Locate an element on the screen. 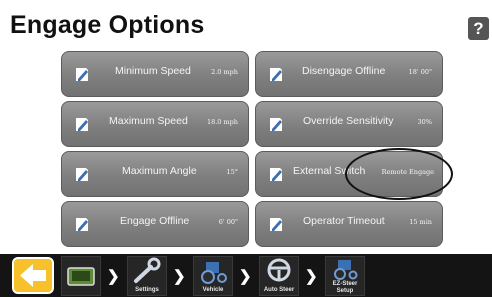 The image size is (492, 297). highlight-ellipse is located at coordinates (399, 174).